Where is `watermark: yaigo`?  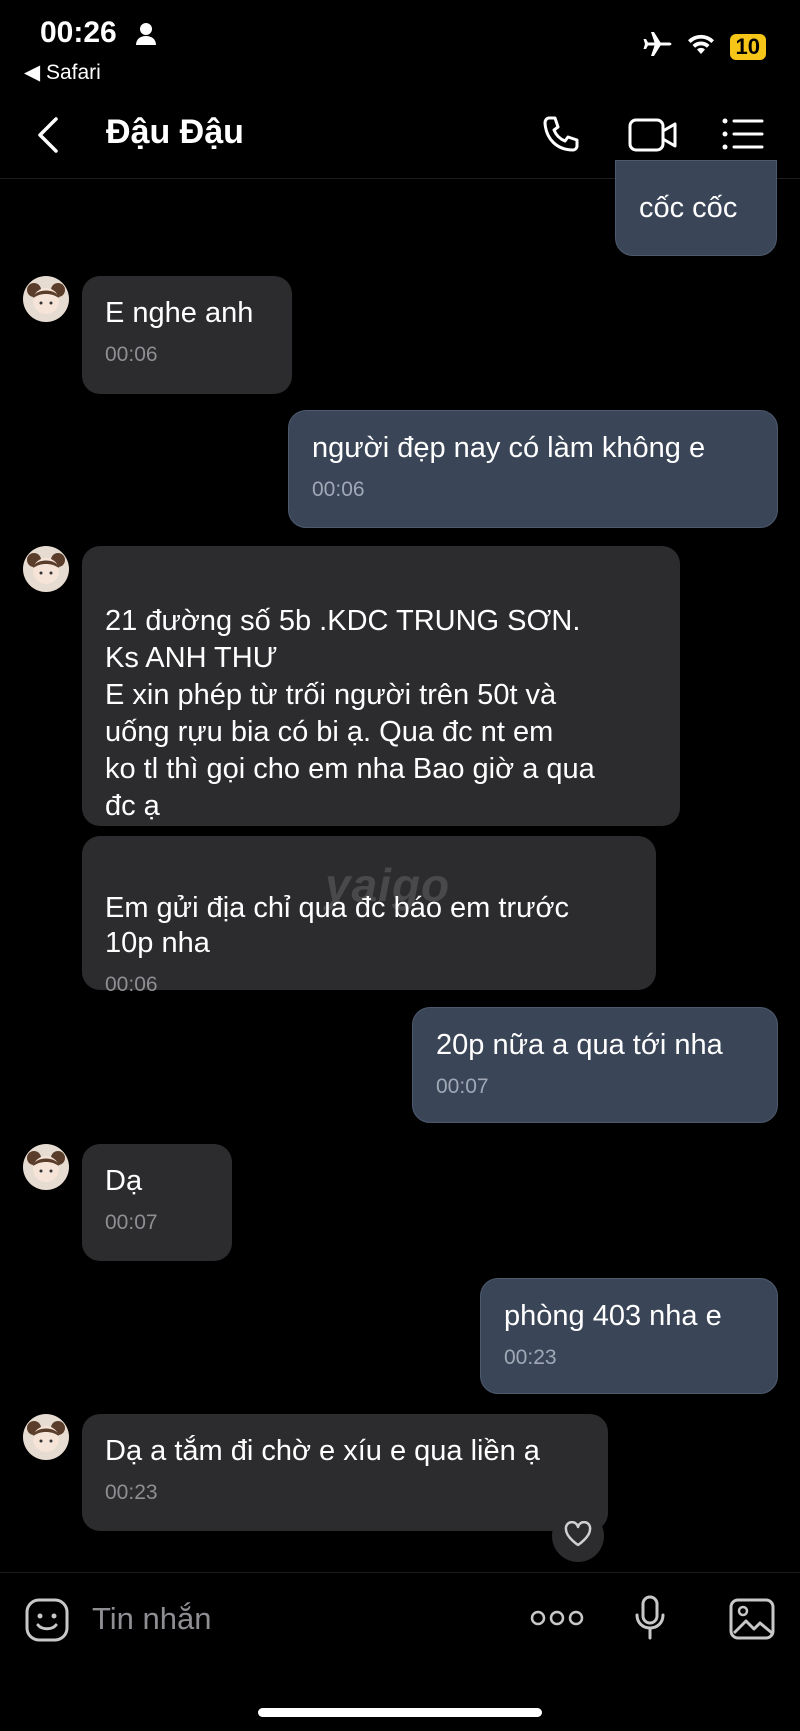
watermark: yaigo is located at coordinates (388, 885).